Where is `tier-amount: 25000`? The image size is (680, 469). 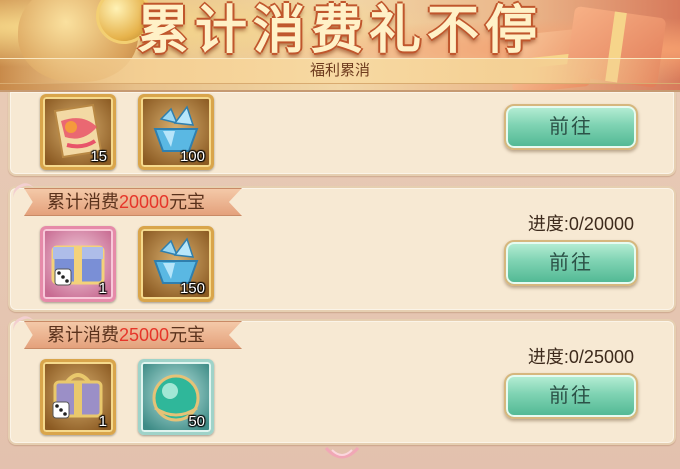 tier-amount: 25000 is located at coordinates (144, 335).